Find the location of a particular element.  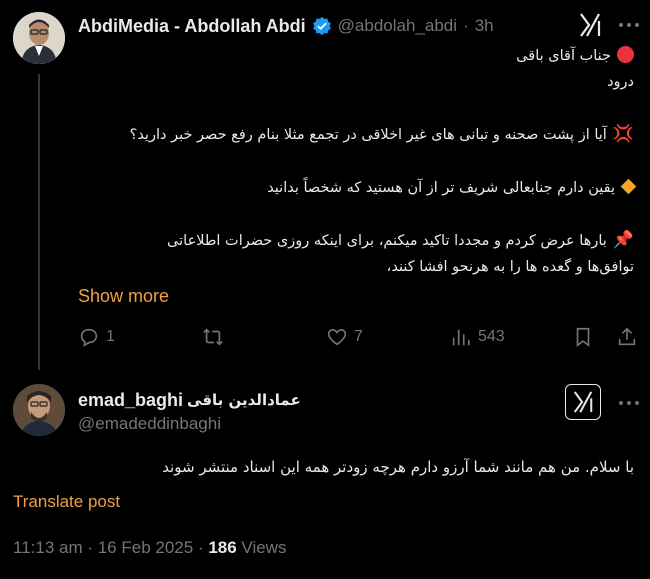

author-name: AbdiMedia - Abdollah Abdi is located at coordinates (192, 26).